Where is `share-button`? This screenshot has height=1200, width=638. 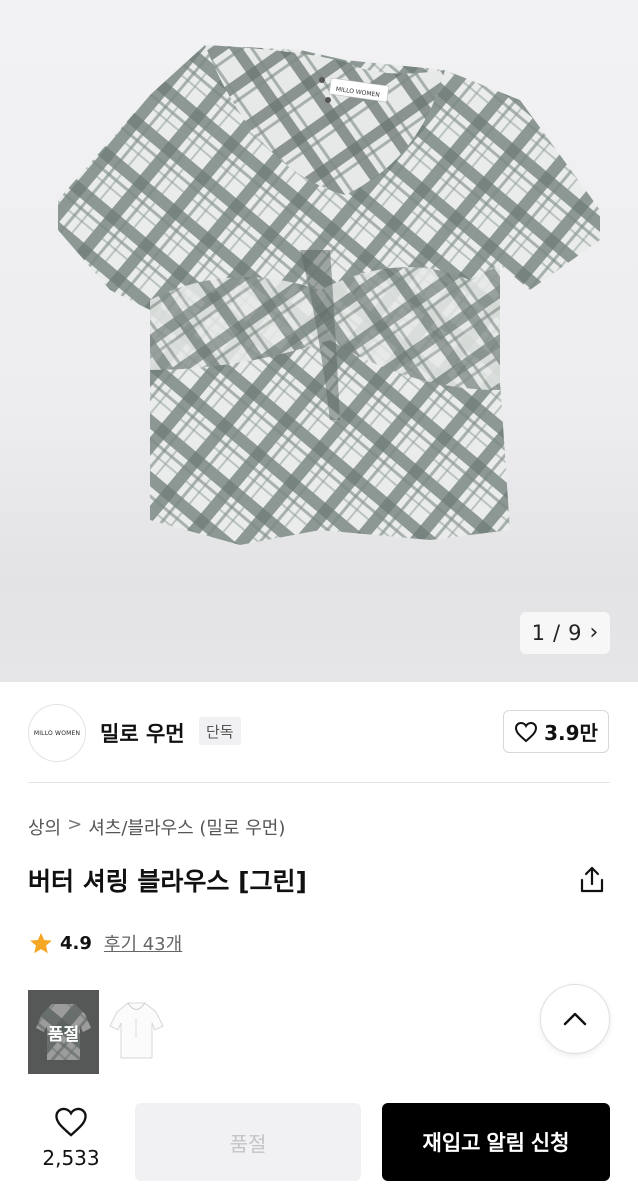 share-button is located at coordinates (592, 880).